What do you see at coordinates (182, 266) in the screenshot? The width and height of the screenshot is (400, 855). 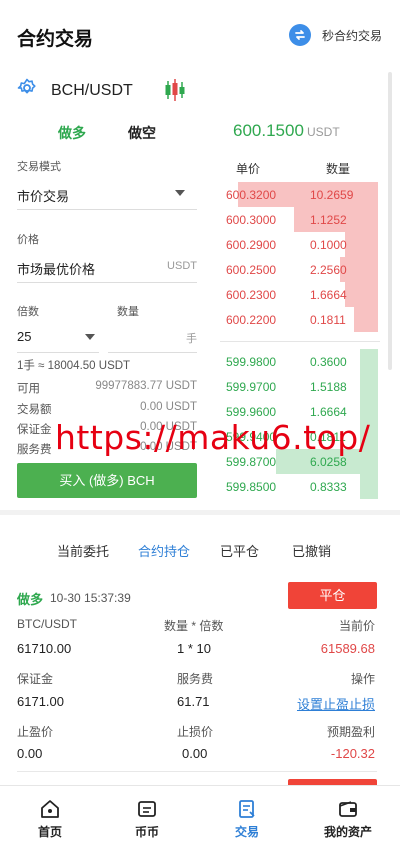 I see `price-unit: USDT` at bounding box center [182, 266].